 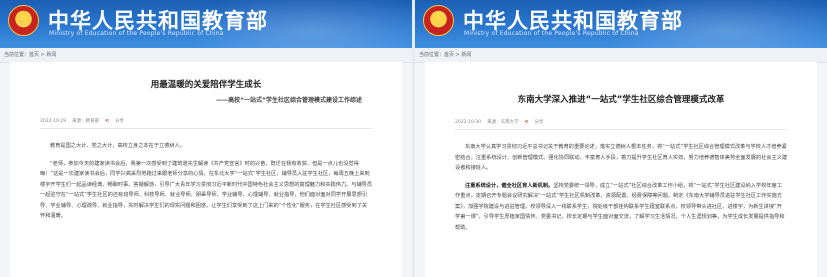 I want to click on paragraph-lead: 注重系统设计，健全社区育人新机制。, so click(x=509, y=185).